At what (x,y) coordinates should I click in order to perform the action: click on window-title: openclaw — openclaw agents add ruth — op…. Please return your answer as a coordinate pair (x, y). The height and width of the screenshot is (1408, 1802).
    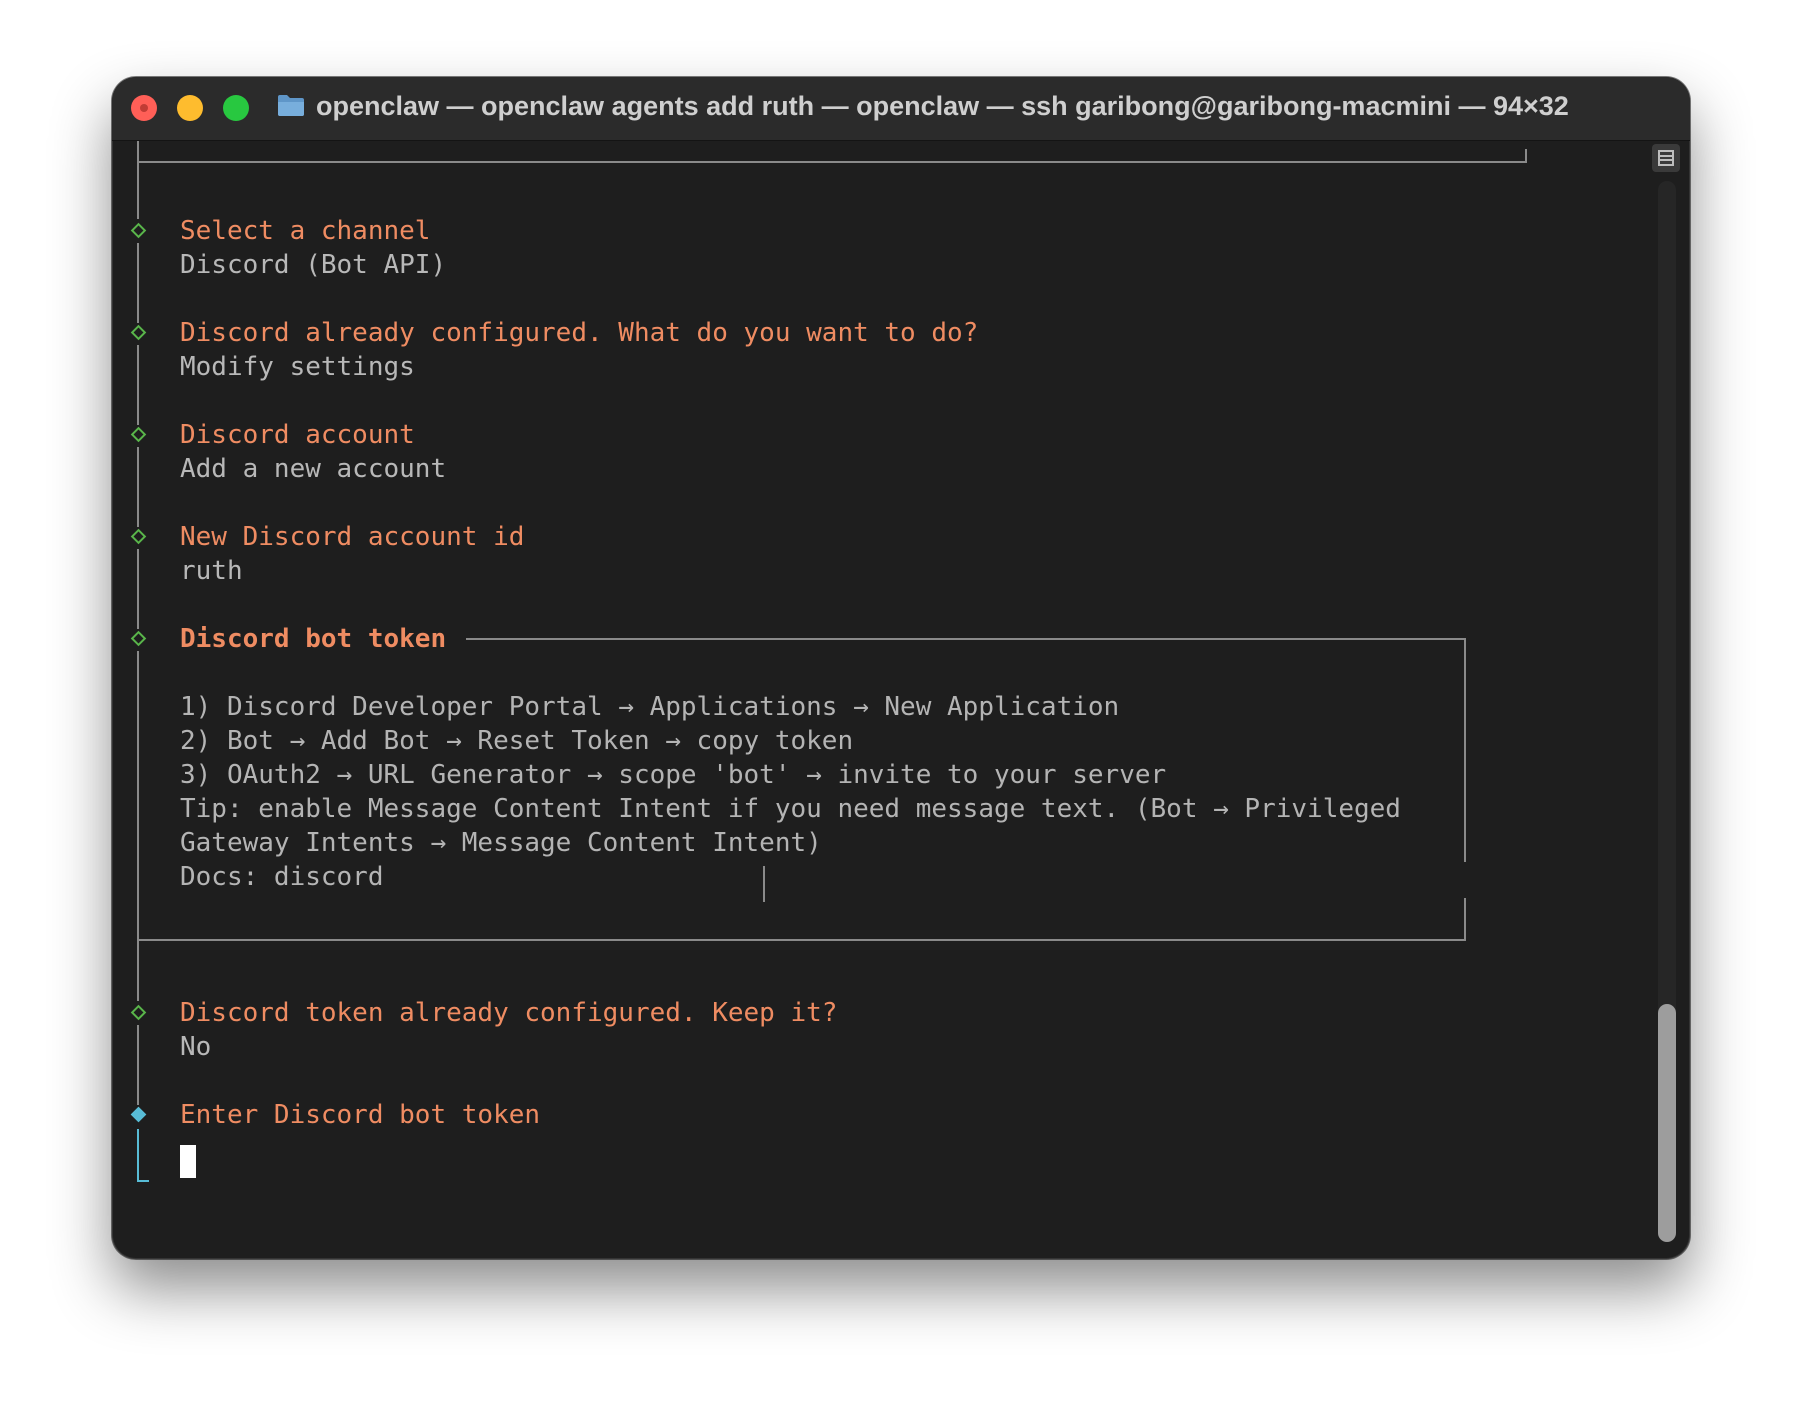
    Looking at the image, I should click on (942, 106).